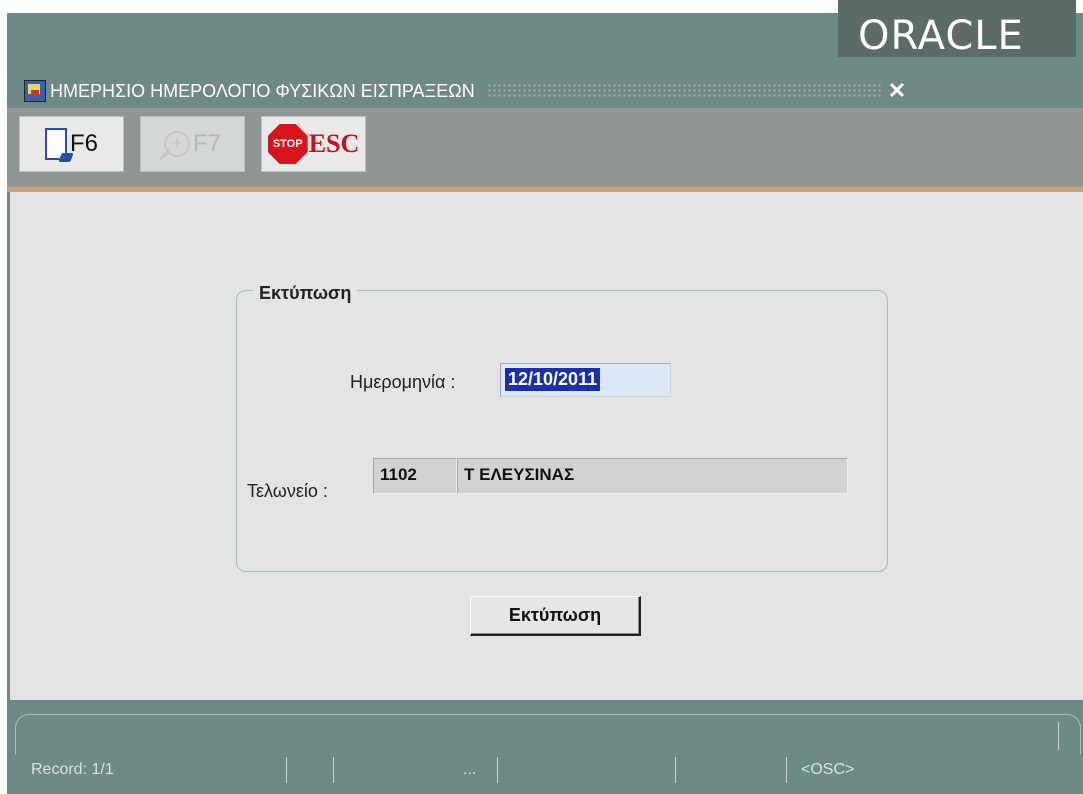 The width and height of the screenshot is (1083, 794). Describe the element at coordinates (35, 91) in the screenshot. I see `form-app-icon` at that location.